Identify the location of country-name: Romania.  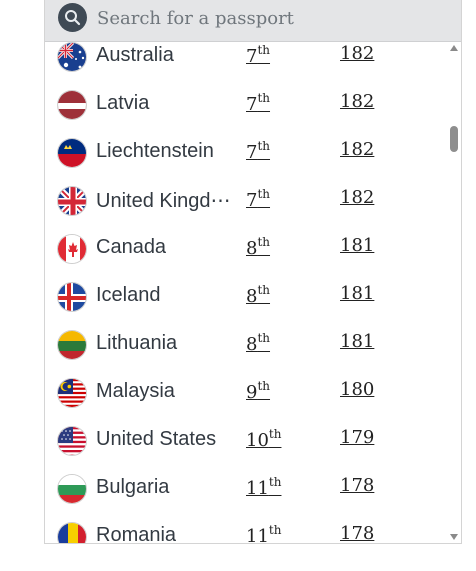
(136, 533).